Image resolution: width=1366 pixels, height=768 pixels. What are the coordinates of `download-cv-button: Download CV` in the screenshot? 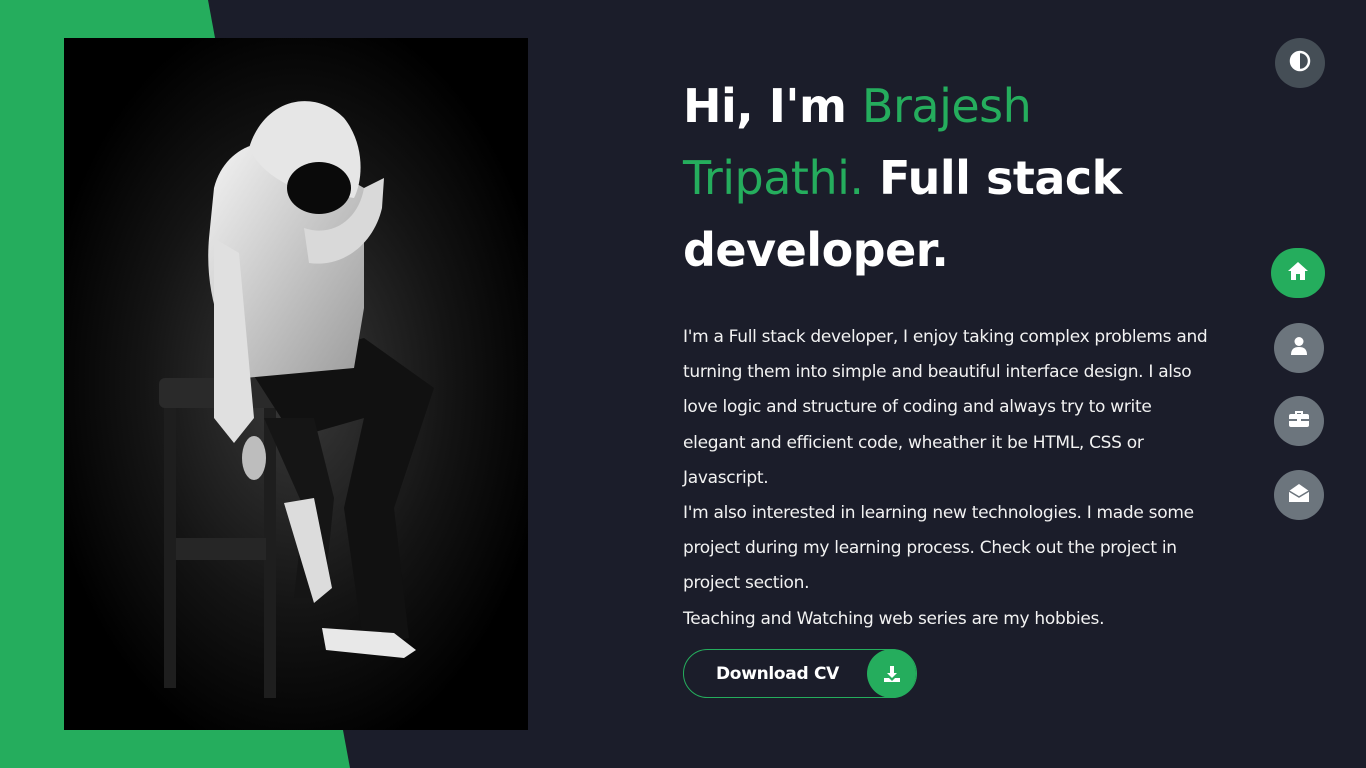 It's located at (800, 673).